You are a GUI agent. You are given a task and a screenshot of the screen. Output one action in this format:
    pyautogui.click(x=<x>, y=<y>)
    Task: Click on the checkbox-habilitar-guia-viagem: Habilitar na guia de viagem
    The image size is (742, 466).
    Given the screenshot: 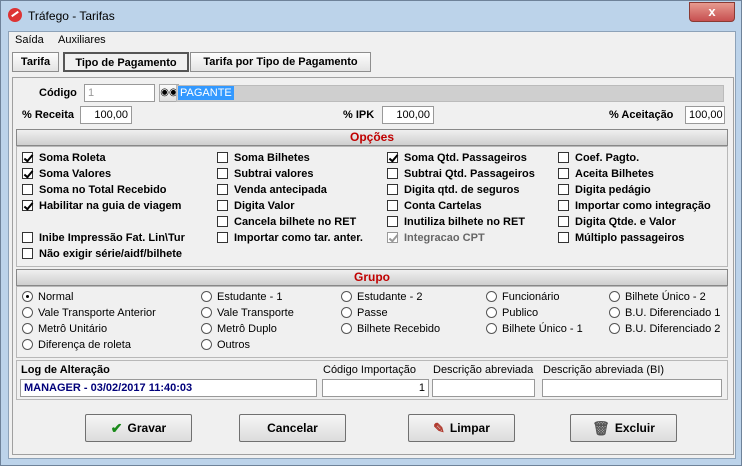 What is the action you would take?
    pyautogui.click(x=101, y=207)
    